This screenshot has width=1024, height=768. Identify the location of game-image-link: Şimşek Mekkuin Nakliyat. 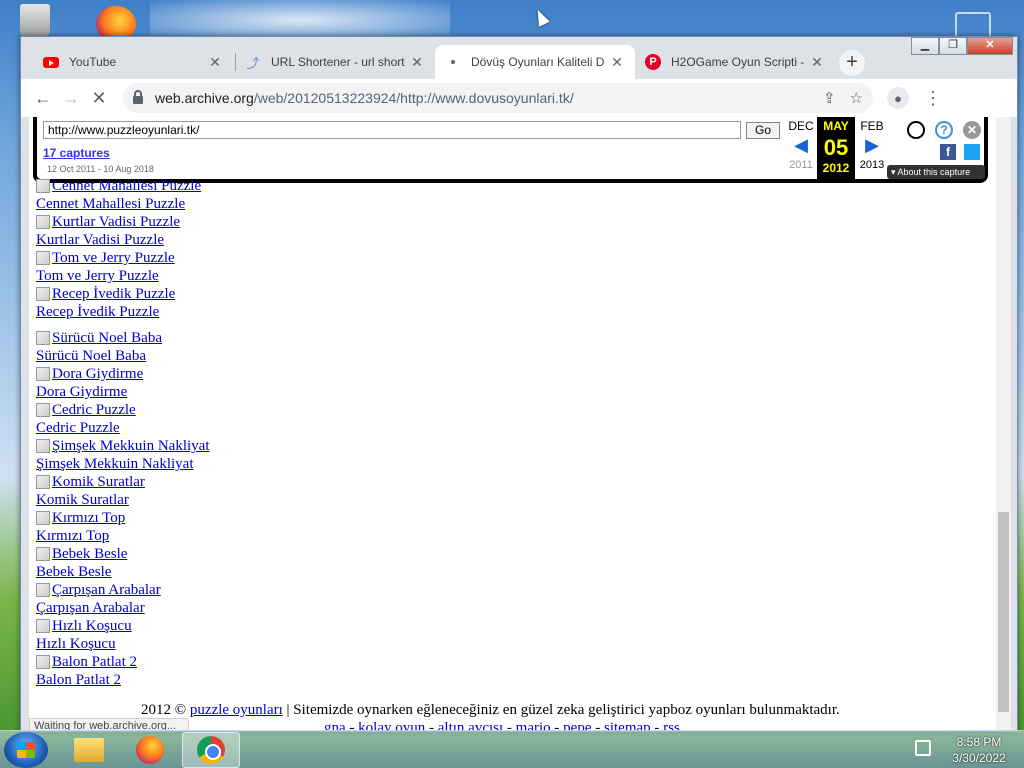
(123, 446).